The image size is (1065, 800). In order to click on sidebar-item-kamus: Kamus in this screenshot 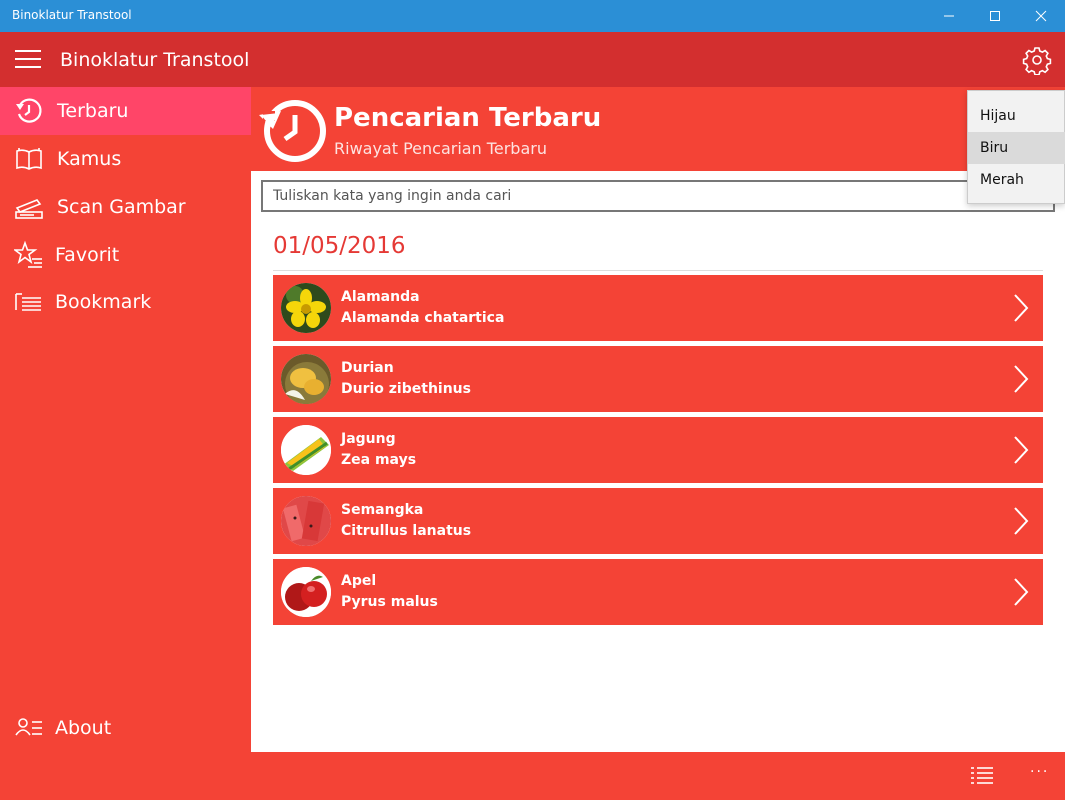, I will do `click(125, 159)`.